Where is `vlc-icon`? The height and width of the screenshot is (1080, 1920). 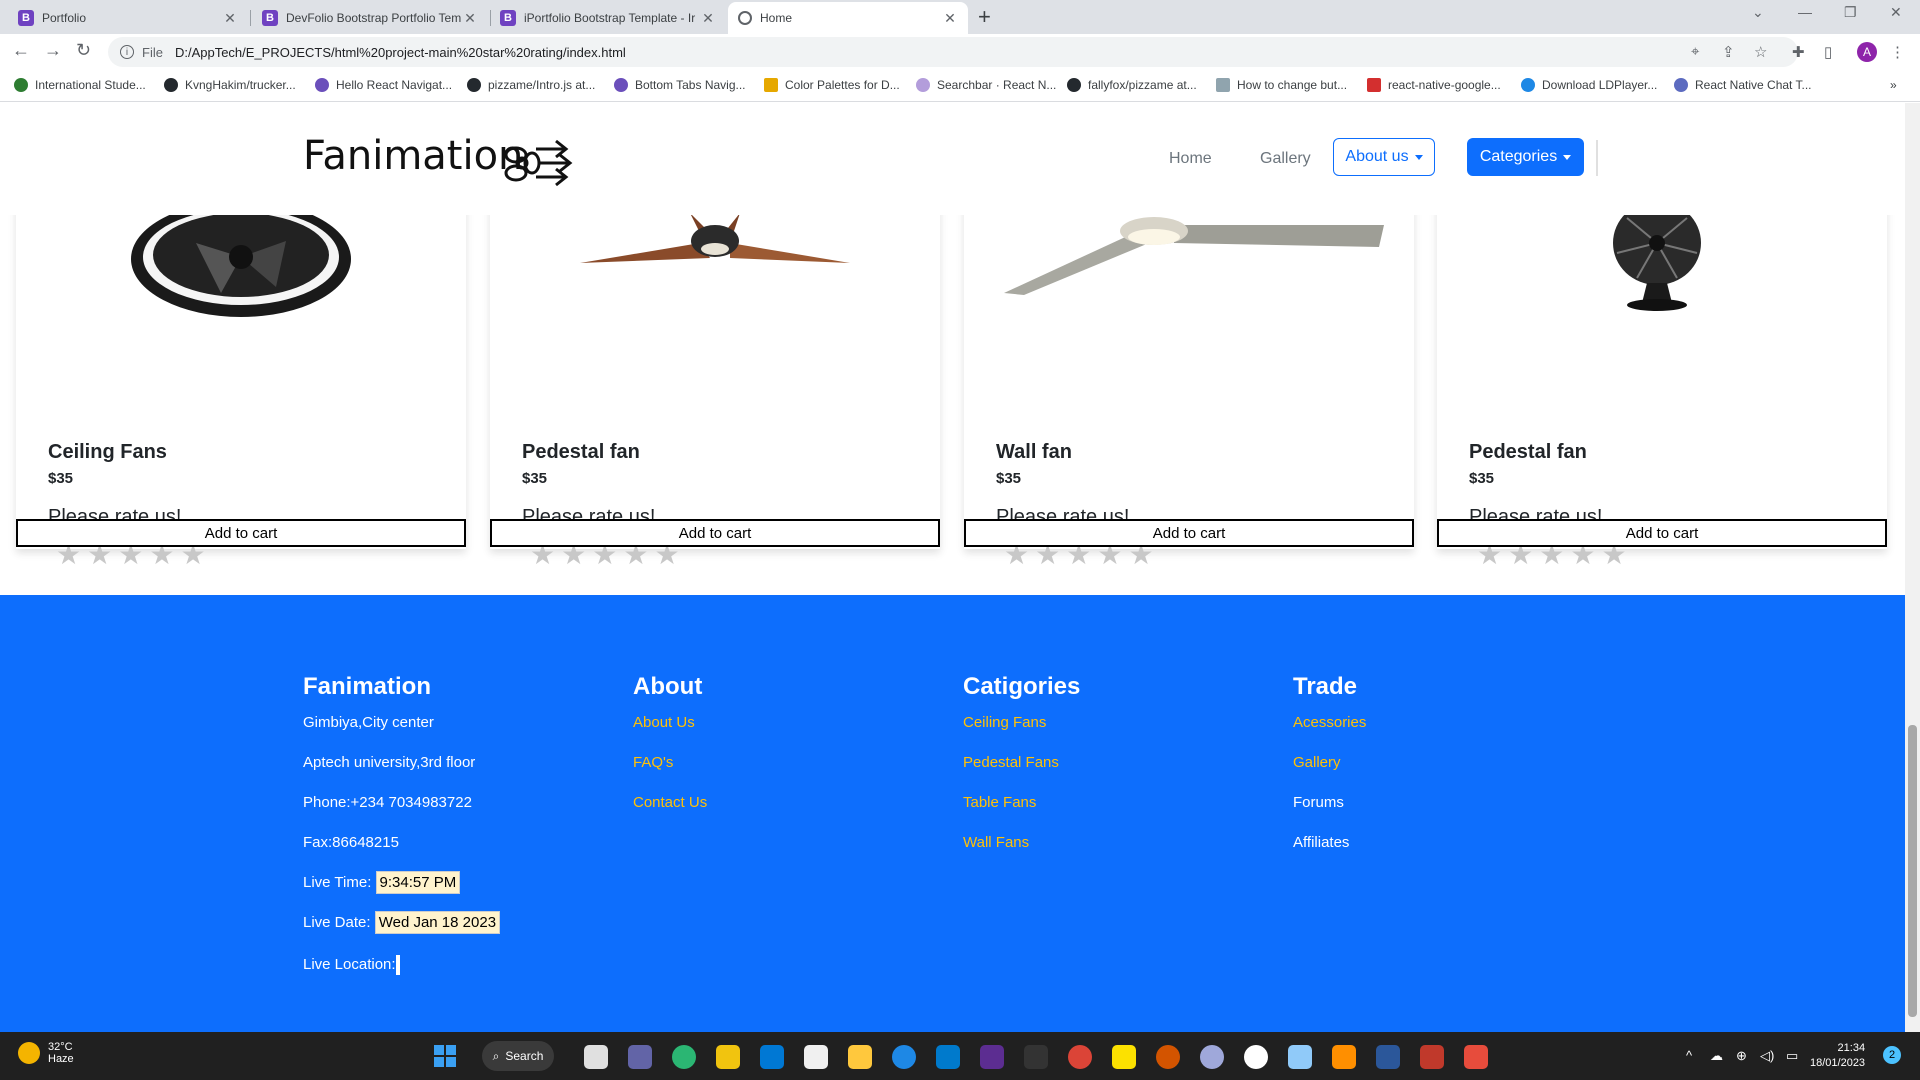 vlc-icon is located at coordinates (1344, 1057).